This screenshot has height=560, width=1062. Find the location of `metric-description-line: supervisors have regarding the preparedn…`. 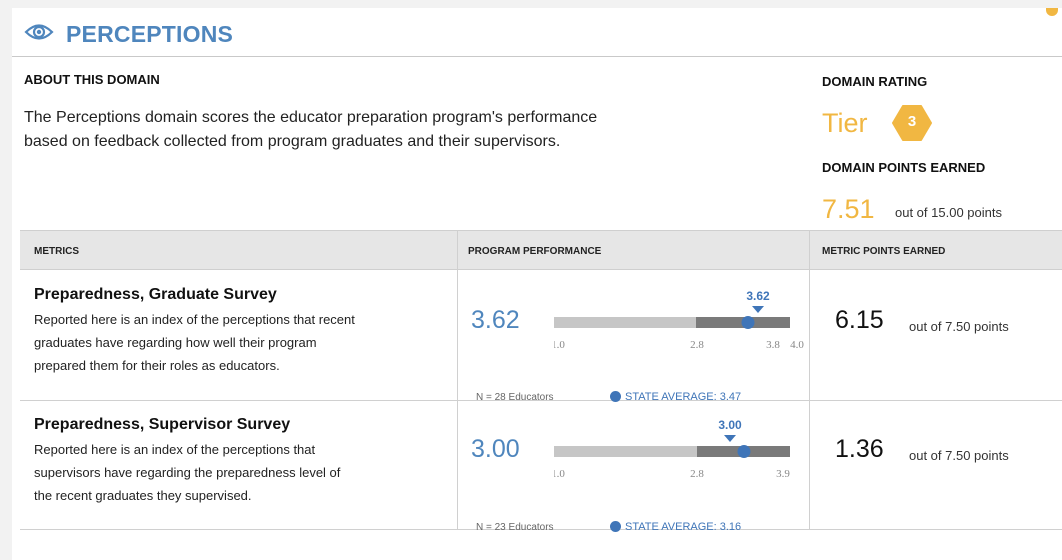

metric-description-line: supervisors have regarding the preparedn… is located at coordinates (187, 472).